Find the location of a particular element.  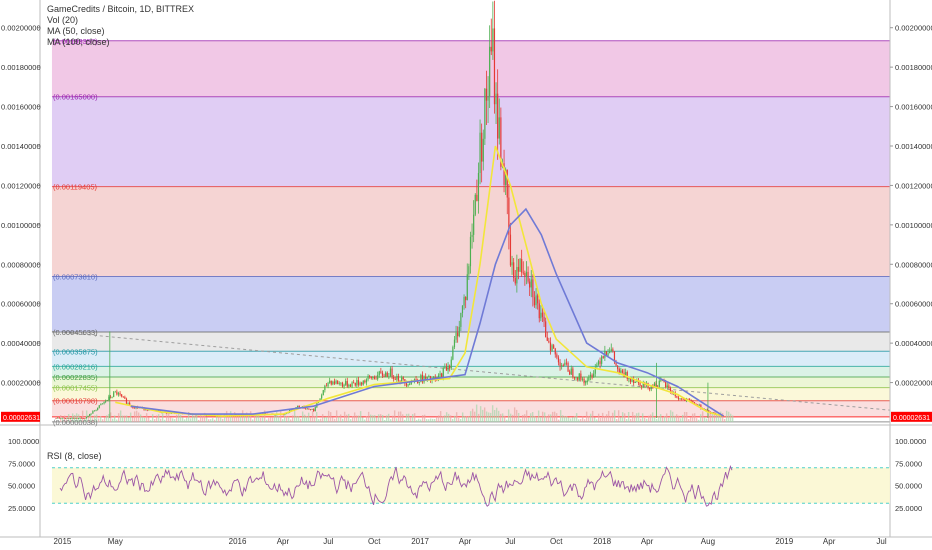

rsi-tick-label-left: 25.0000 is located at coordinates (21, 508).